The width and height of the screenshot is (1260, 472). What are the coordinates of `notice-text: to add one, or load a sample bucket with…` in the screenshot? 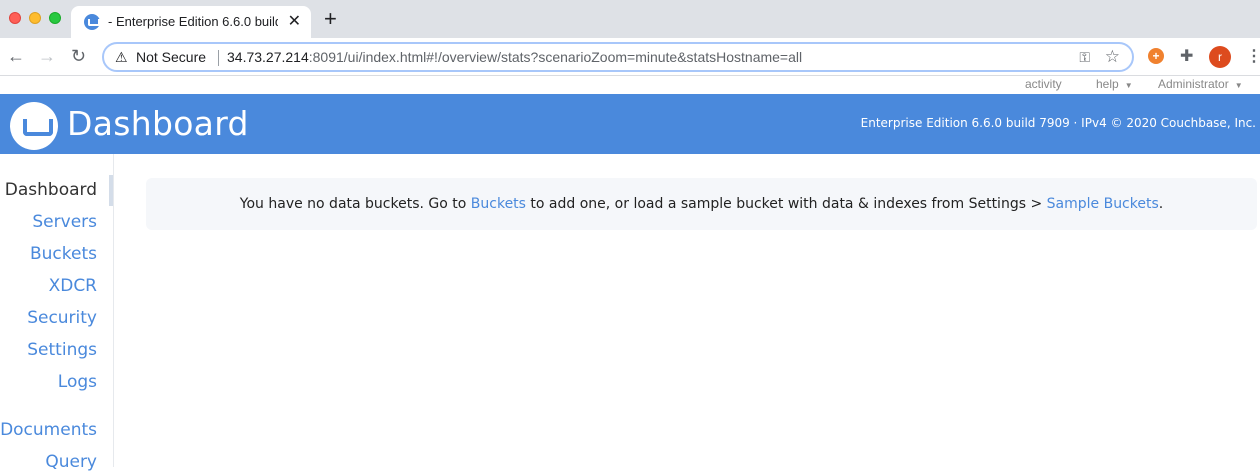 It's located at (786, 204).